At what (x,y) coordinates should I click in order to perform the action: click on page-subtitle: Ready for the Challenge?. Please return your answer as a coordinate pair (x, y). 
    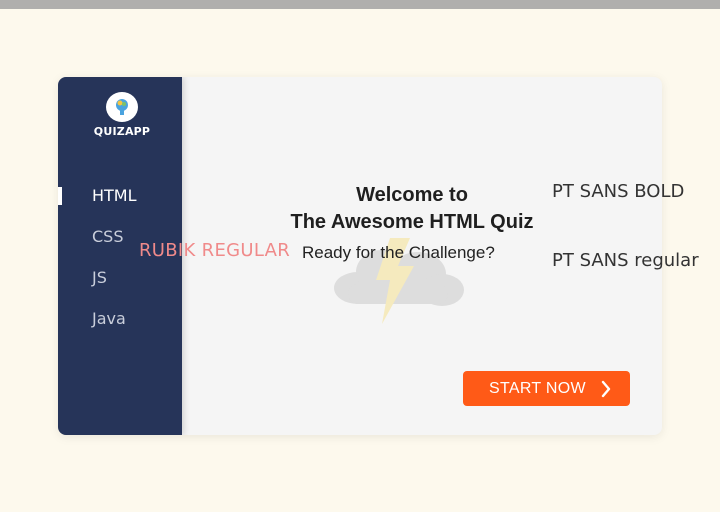
    Looking at the image, I should click on (398, 252).